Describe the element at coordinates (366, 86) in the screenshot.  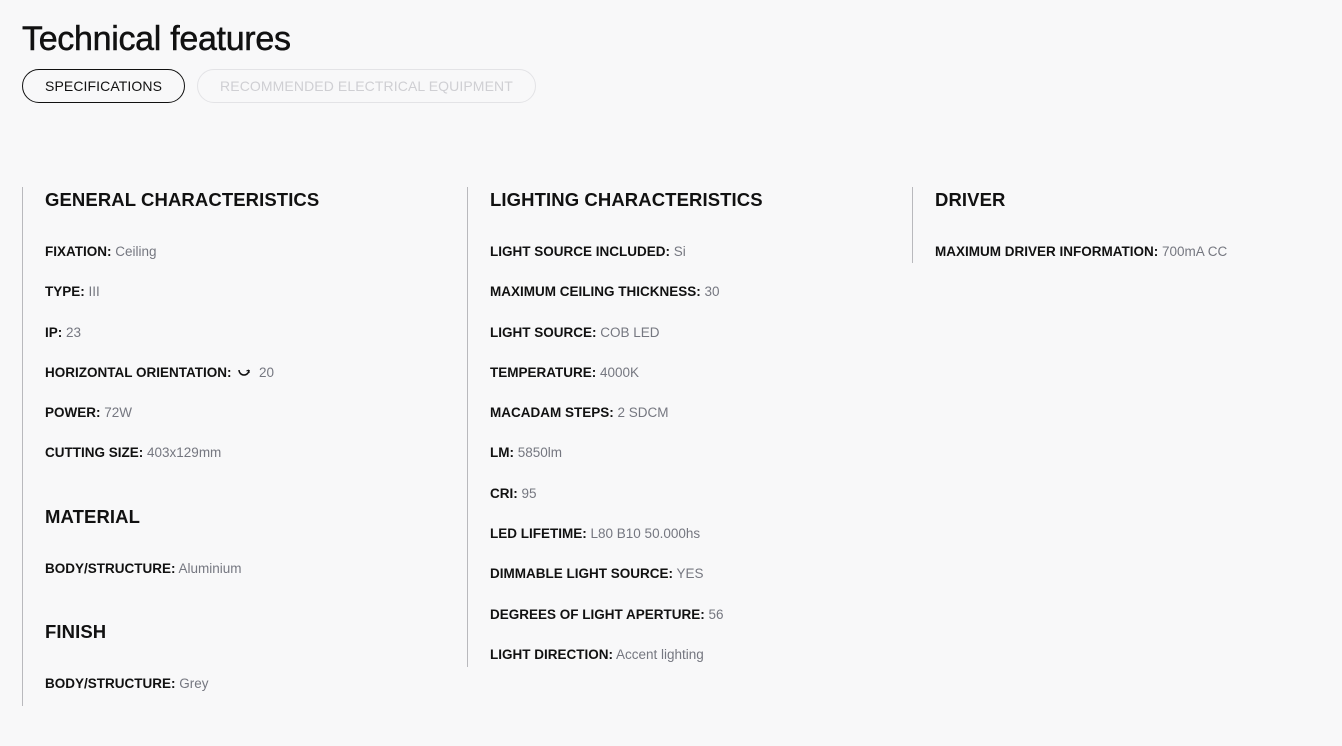
I see `tab-recommended-electrical-equipment: RECOMMENDED ELECTRICAL EQUIPMENT` at that location.